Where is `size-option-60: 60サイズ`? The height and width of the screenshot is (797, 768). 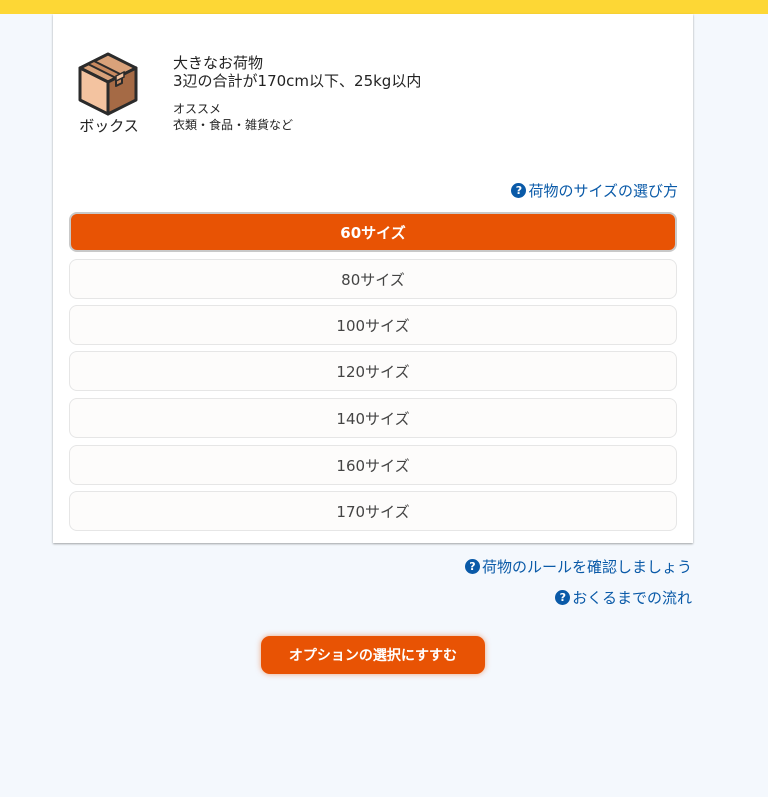
size-option-60: 60サイズ is located at coordinates (373, 232).